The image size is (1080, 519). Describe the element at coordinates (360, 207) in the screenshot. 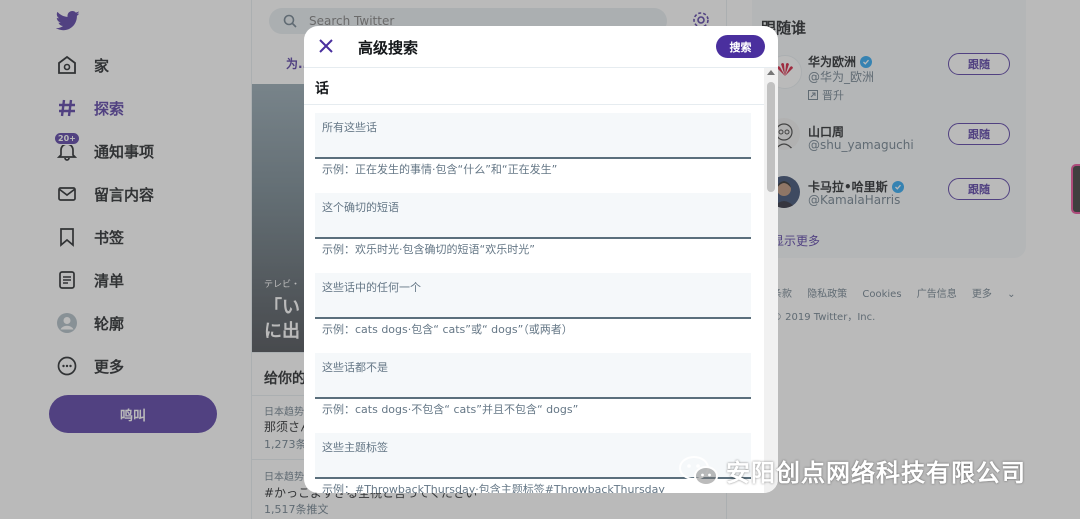

I see `field-label: 这个确切的短语` at that location.